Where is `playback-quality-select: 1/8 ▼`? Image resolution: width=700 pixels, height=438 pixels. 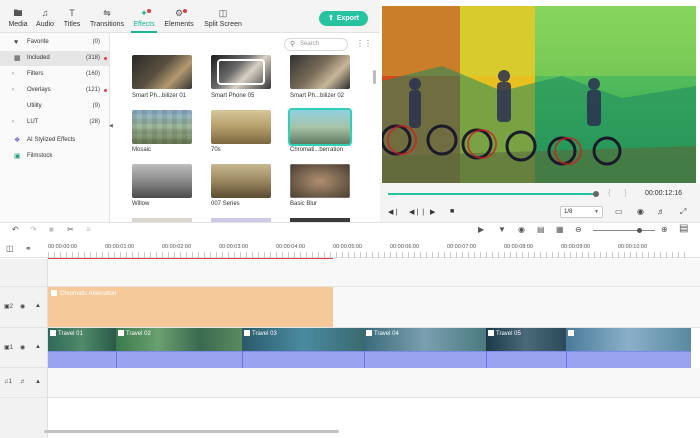 playback-quality-select: 1/8 ▼ is located at coordinates (581, 212).